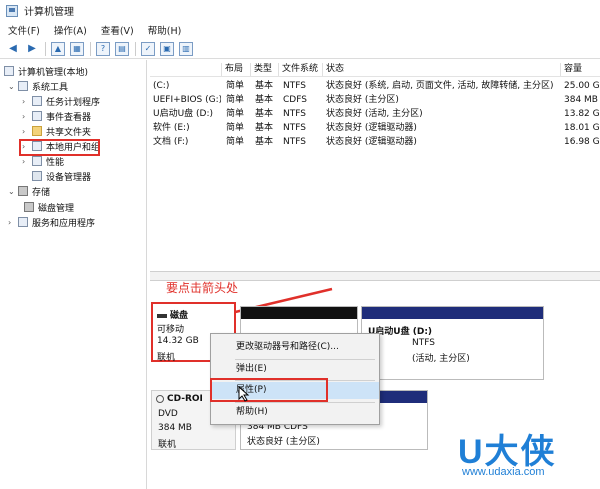  Describe the element at coordinates (50, 87) in the screenshot. I see `tree-system-tools-label: 系统工具` at that location.